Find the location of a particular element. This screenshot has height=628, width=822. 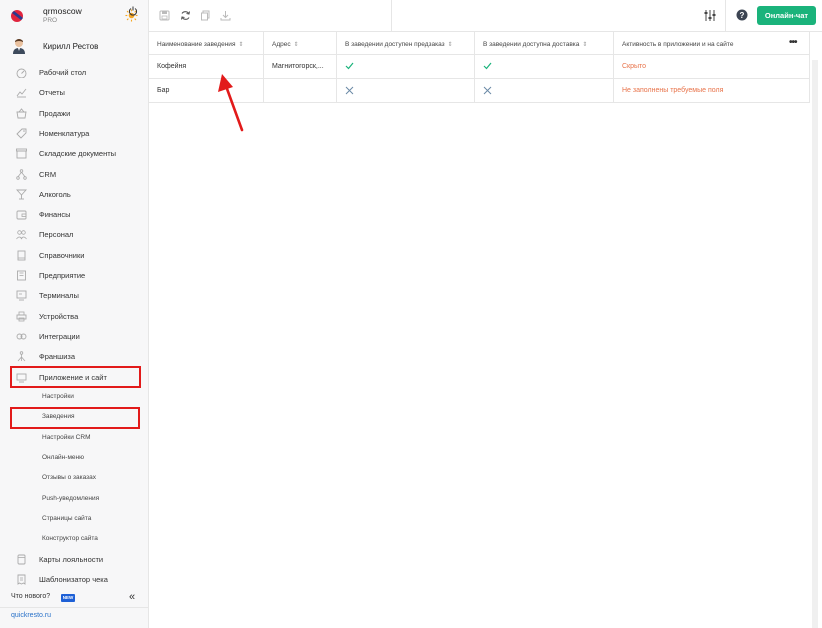

column-header: В заведении доступна доставка ⇕ is located at coordinates (544, 43).